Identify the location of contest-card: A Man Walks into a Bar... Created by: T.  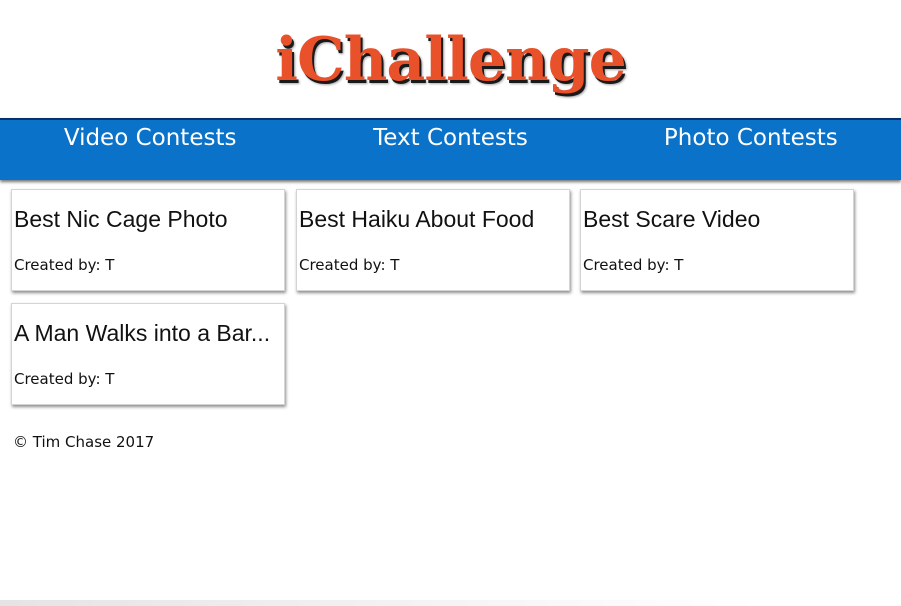
(148, 354).